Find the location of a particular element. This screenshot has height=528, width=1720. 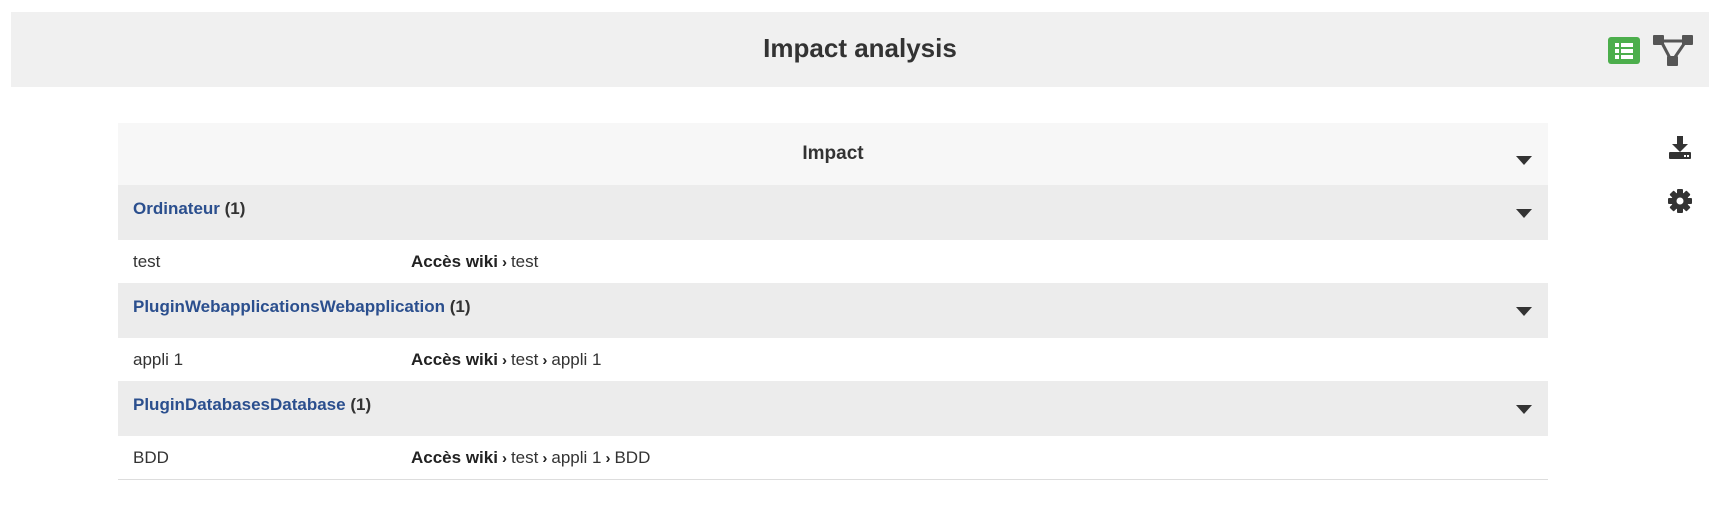

group-label: PluginWebapplicationsWebapplication (1) is located at coordinates (302, 307).